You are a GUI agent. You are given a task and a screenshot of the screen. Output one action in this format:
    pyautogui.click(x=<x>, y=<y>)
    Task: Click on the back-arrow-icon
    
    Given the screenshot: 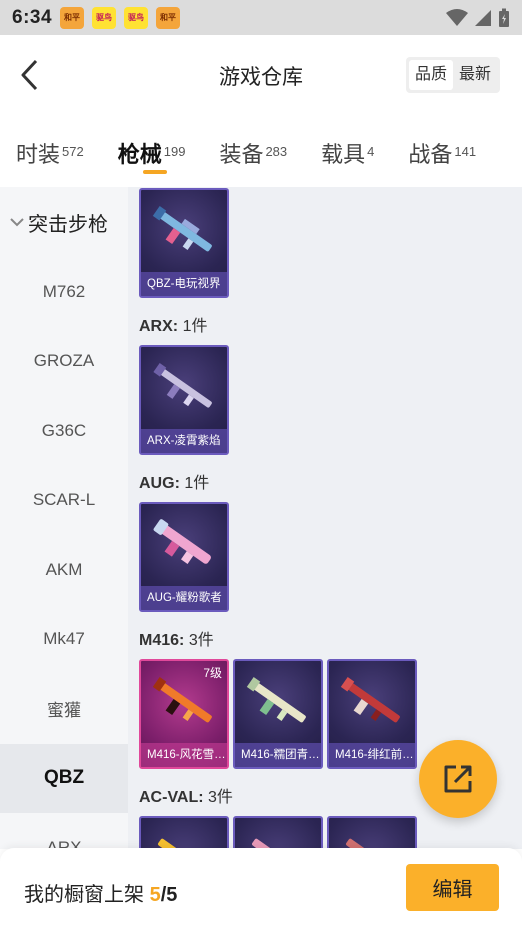 What is the action you would take?
    pyautogui.click(x=29, y=75)
    